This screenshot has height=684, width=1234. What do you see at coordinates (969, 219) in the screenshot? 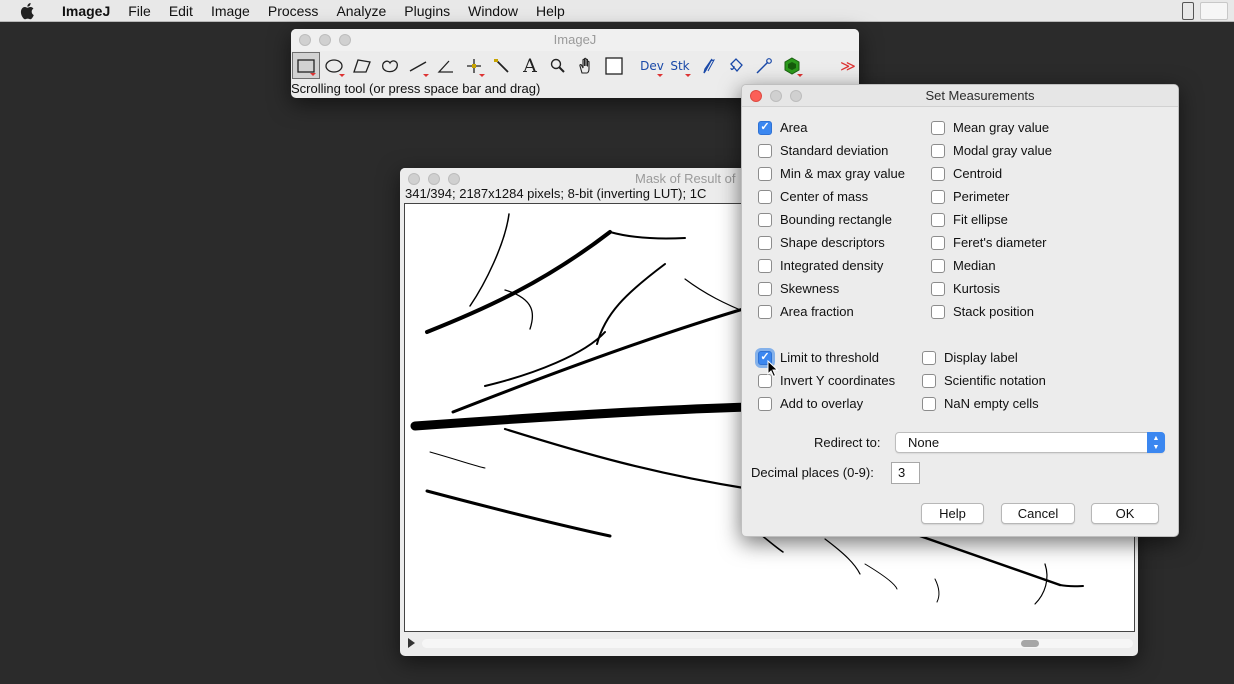
I see `checkbox-fit-ellipse: Fit ellipse` at bounding box center [969, 219].